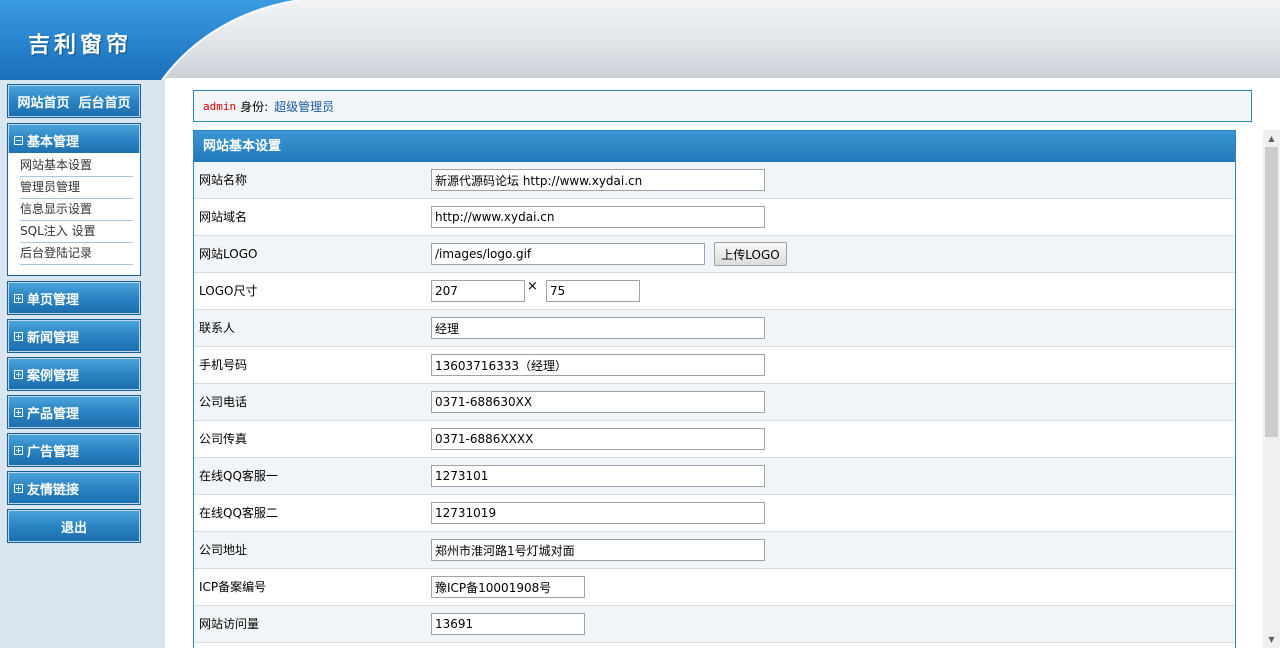  What do you see at coordinates (53, 338) in the screenshot?
I see `sidebar-group-label: 新闻管理` at bounding box center [53, 338].